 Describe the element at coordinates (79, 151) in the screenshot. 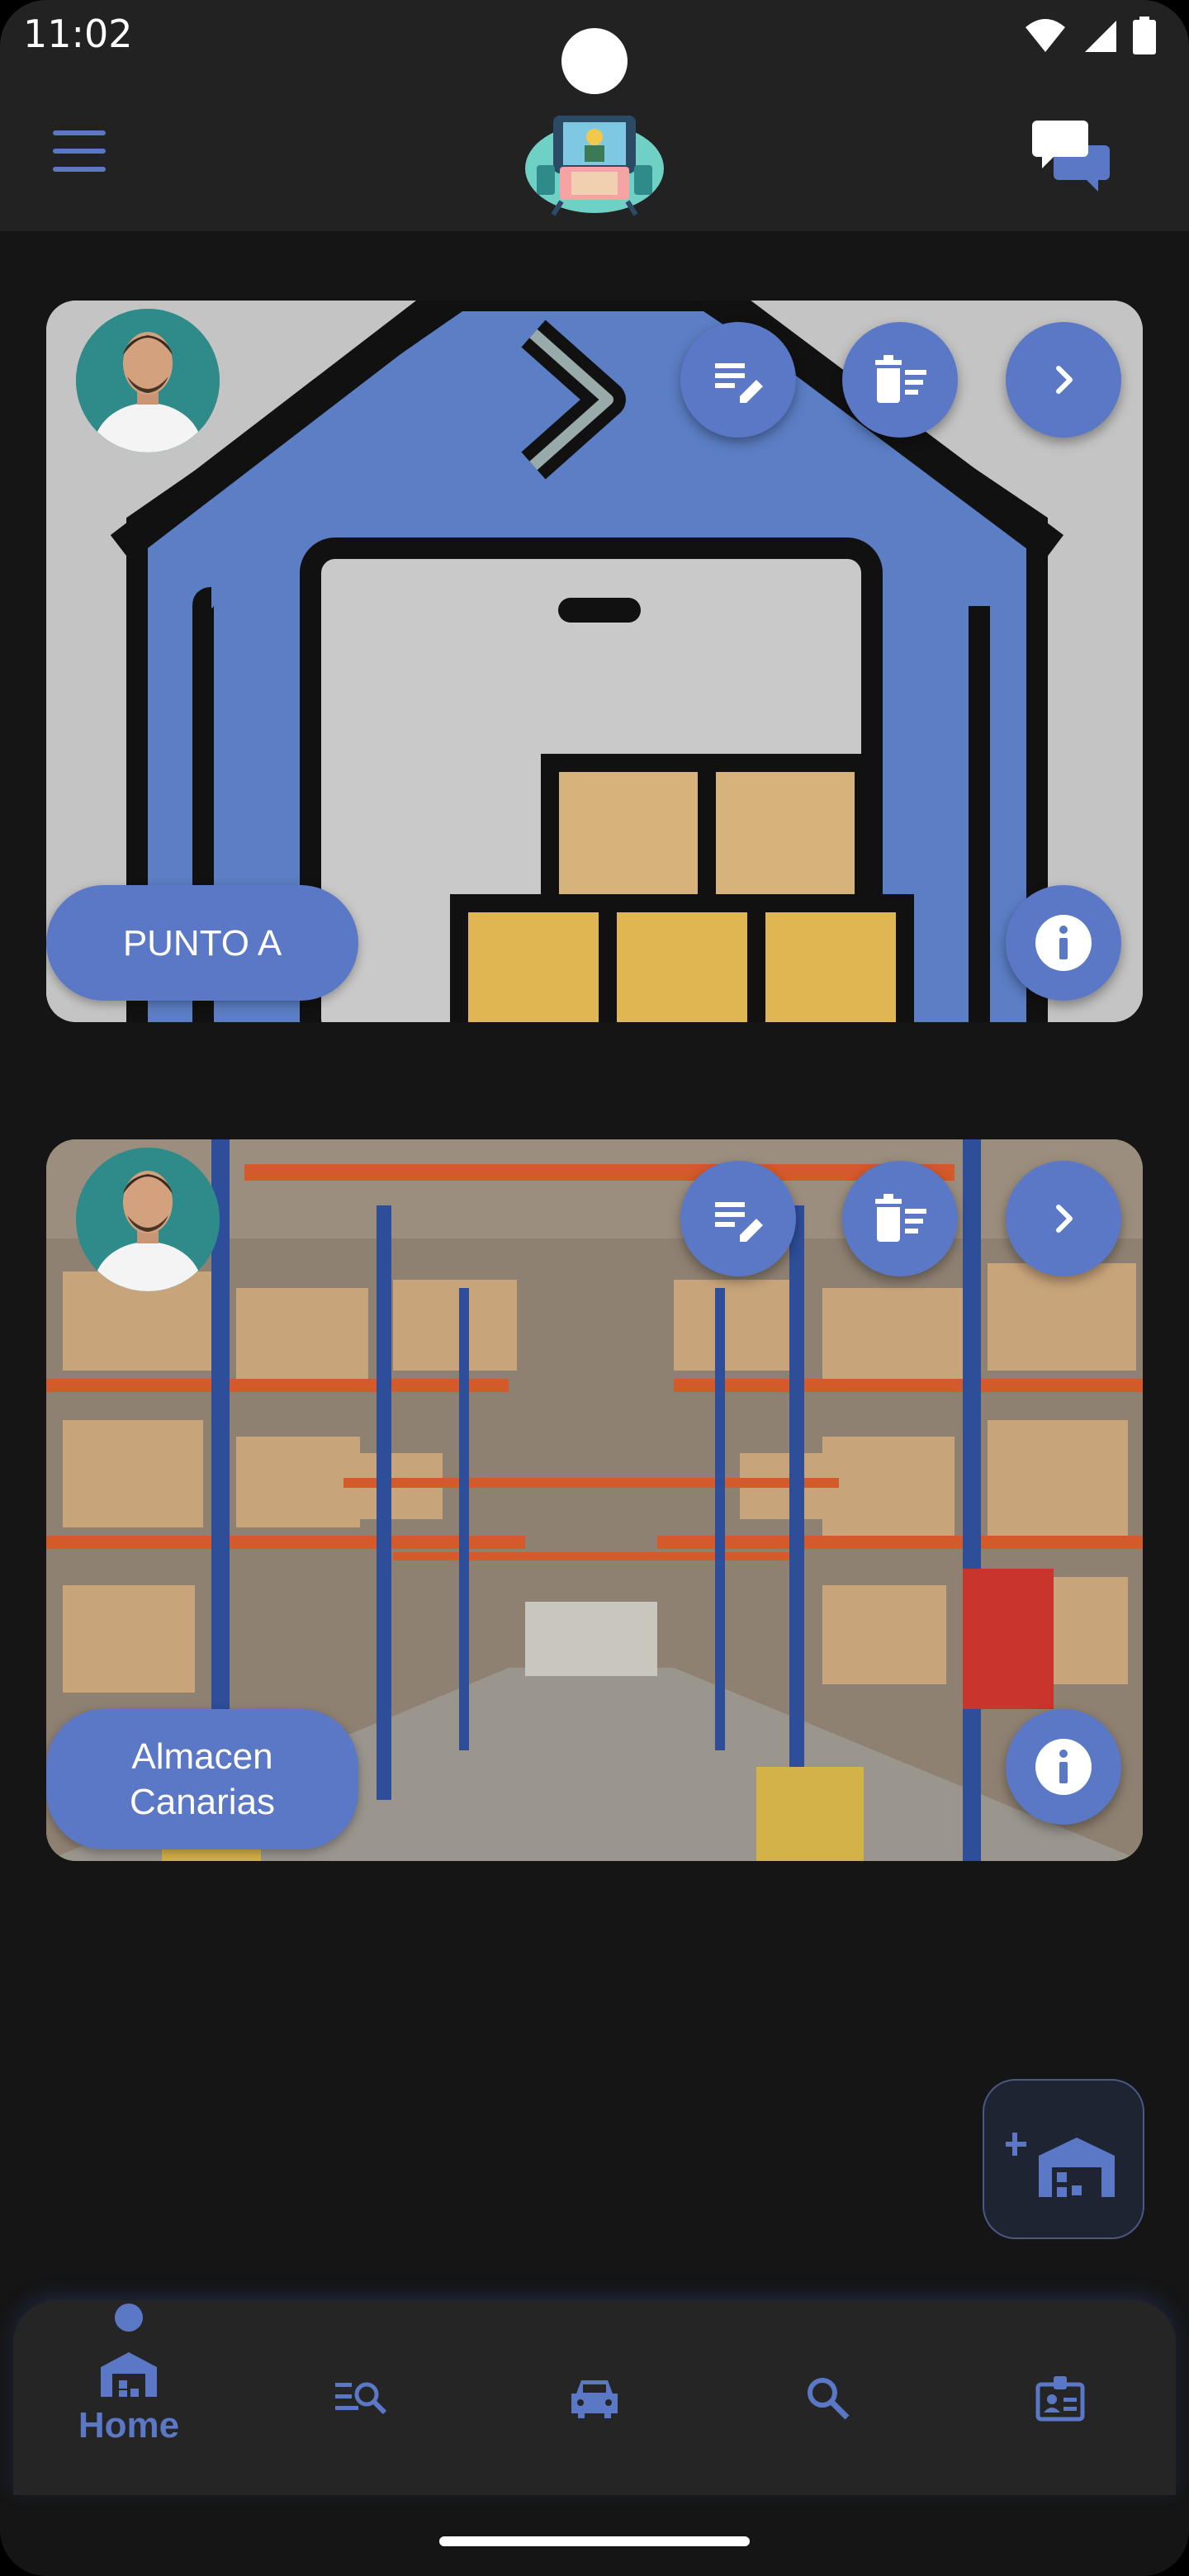

I see `hamburger-menu-icon` at that location.